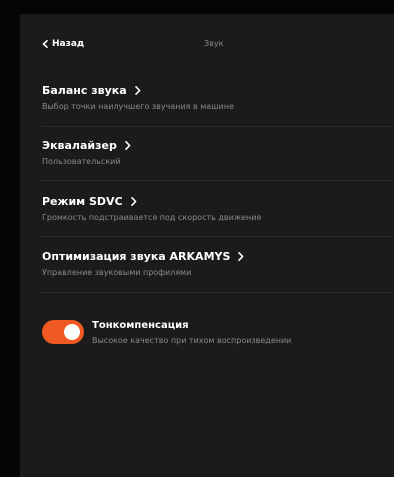 The image size is (394, 477). What do you see at coordinates (68, 44) in the screenshot?
I see `back-label: Назад` at bounding box center [68, 44].